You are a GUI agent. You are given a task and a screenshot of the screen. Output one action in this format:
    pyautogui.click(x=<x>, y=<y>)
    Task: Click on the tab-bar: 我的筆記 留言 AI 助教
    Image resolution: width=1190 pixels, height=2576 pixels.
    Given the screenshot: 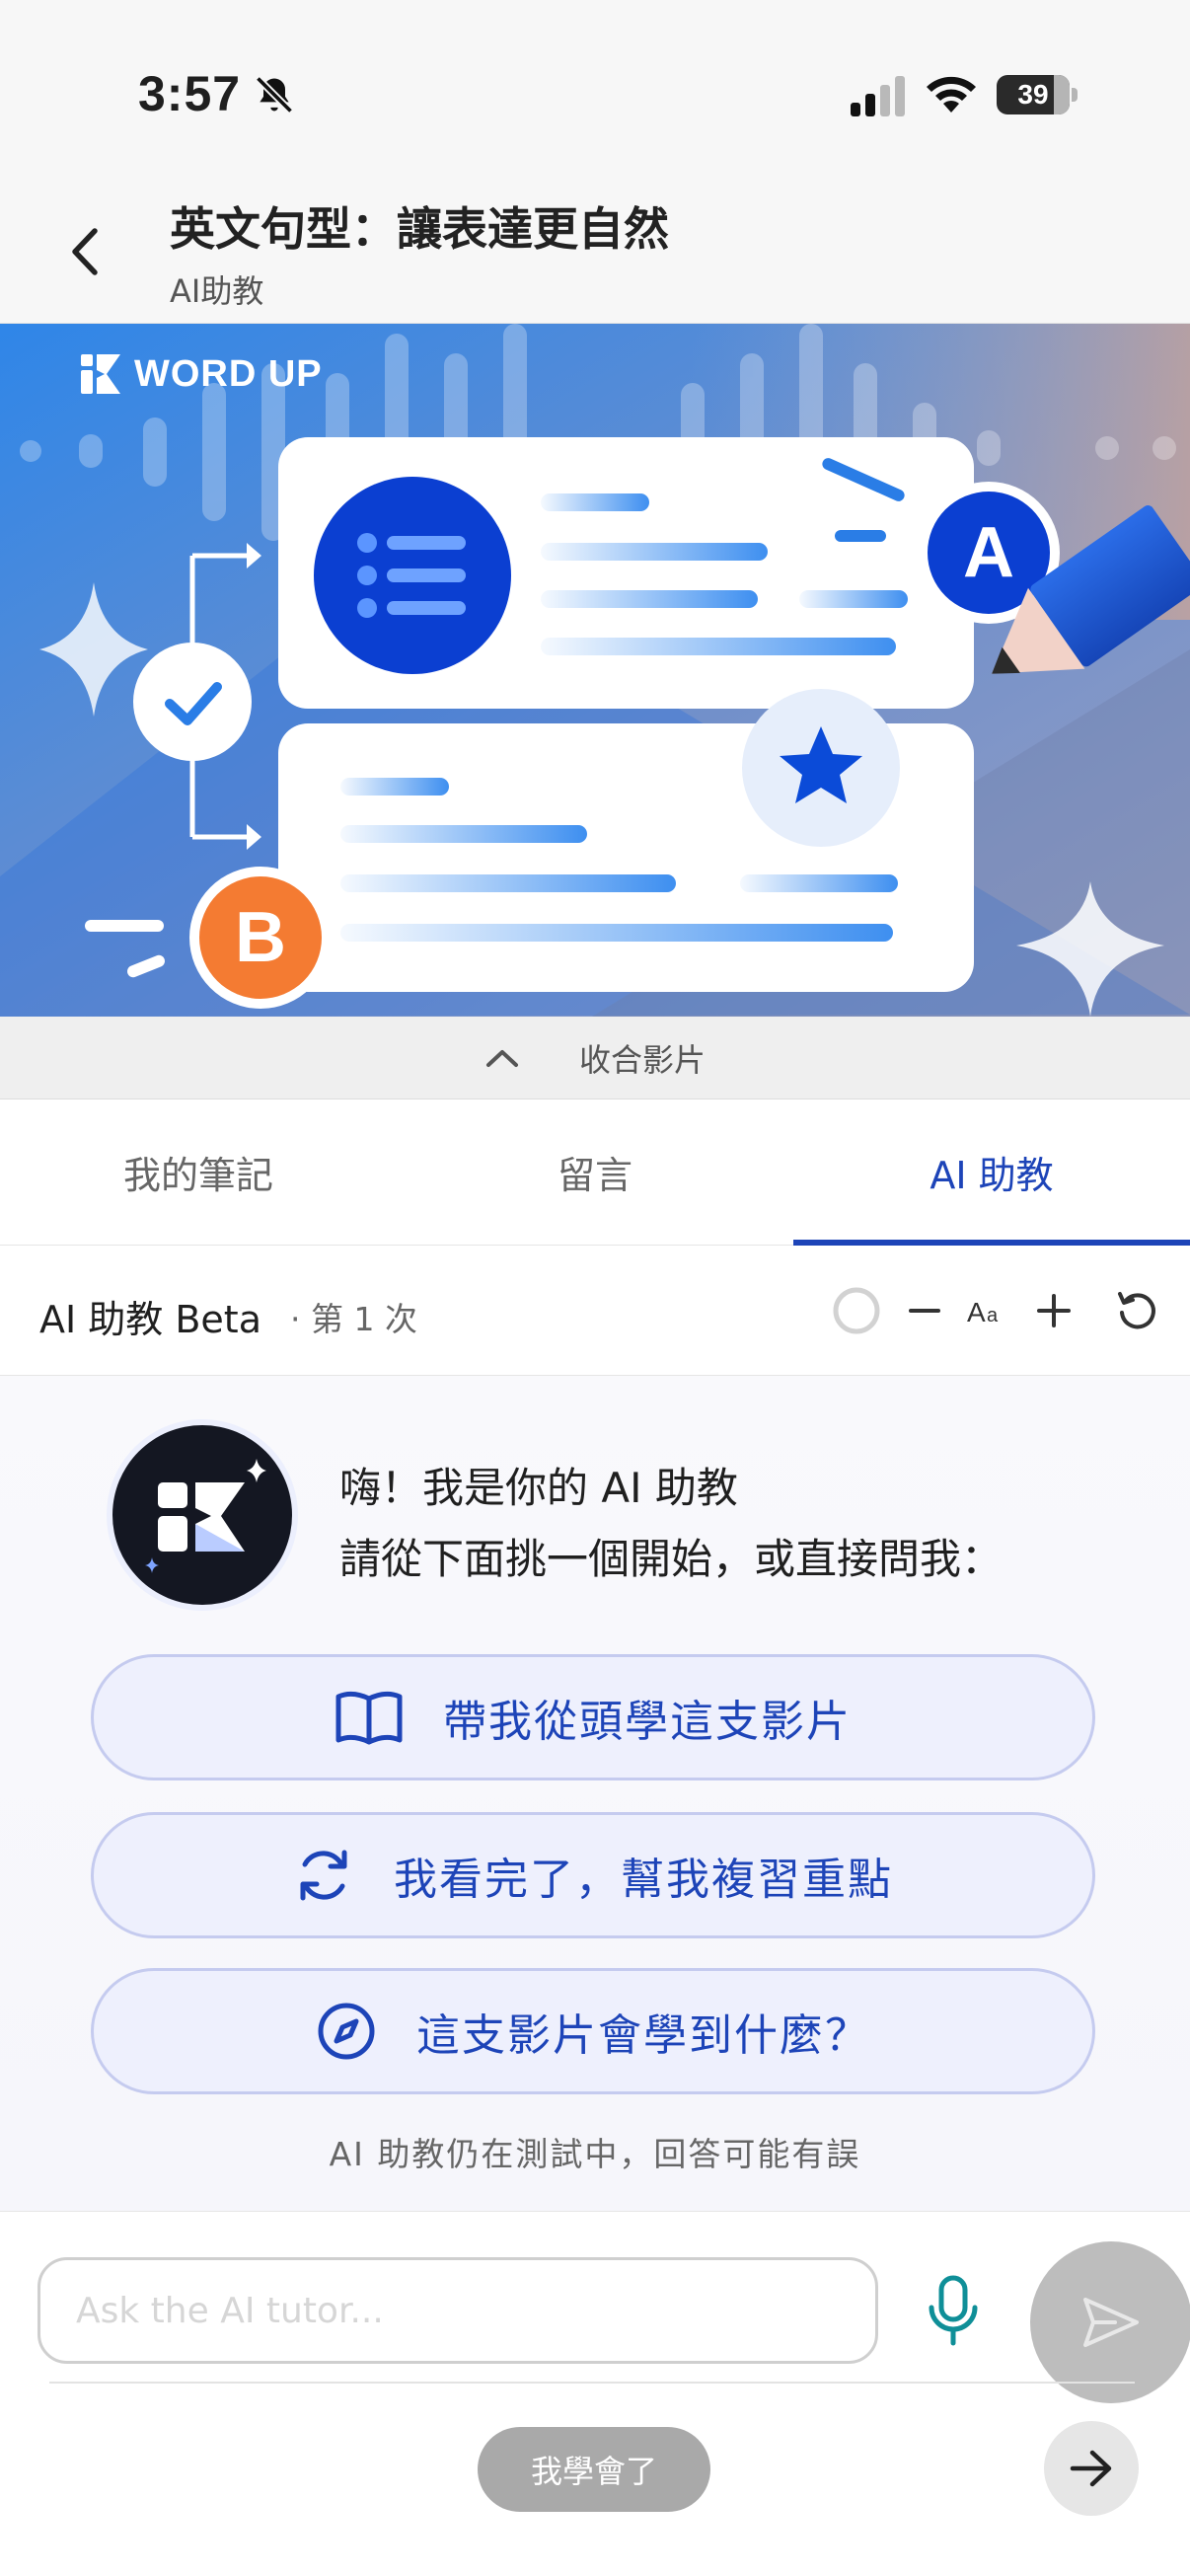 What is the action you would take?
    pyautogui.click(x=595, y=1173)
    